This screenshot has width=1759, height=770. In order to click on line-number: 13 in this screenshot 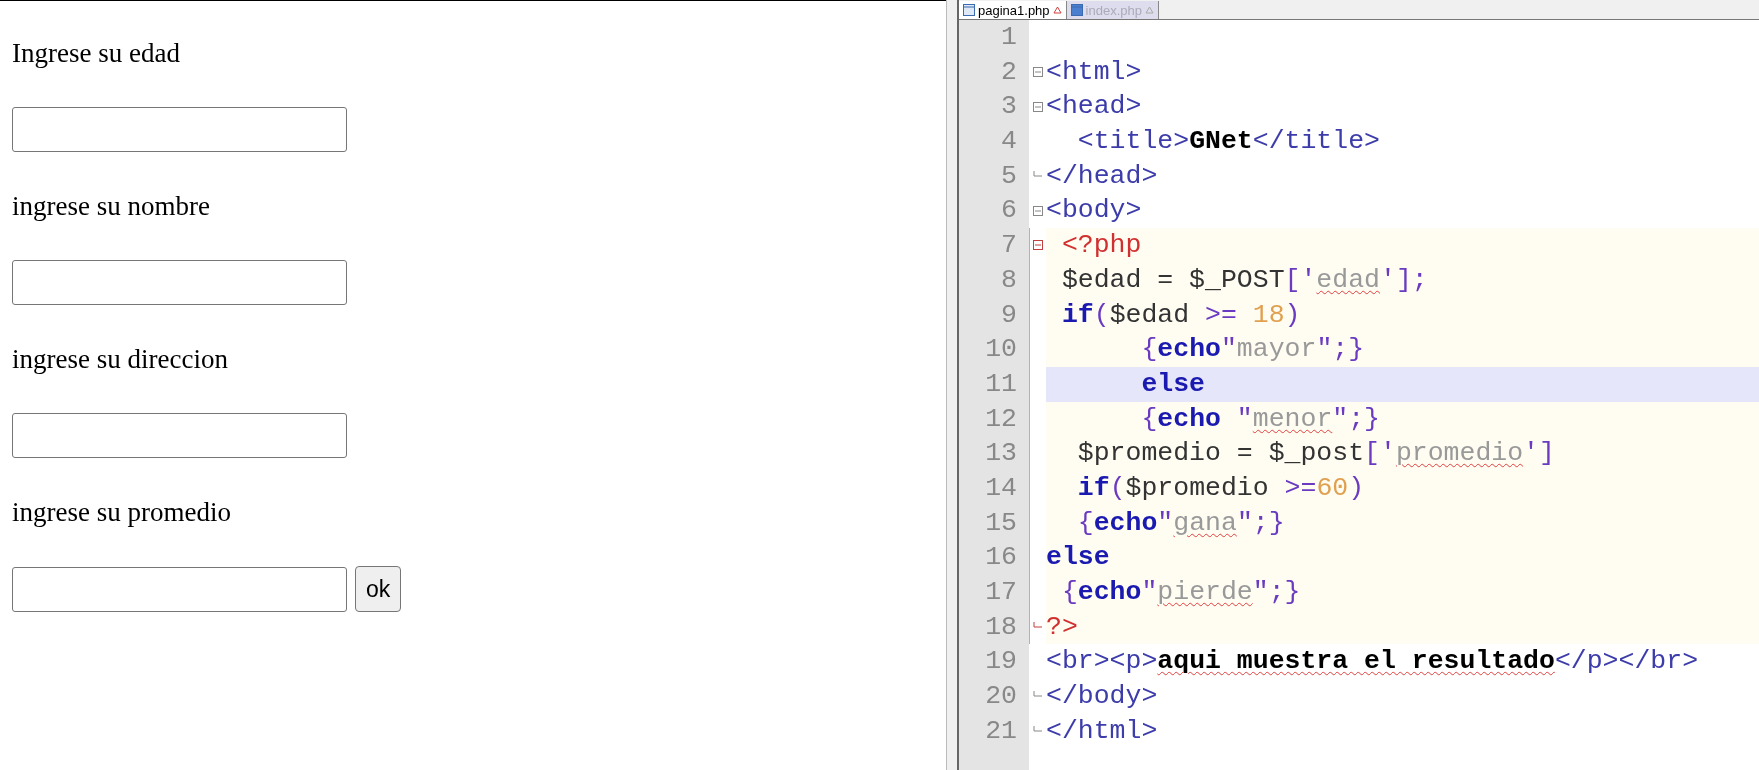, I will do `click(994, 453)`.